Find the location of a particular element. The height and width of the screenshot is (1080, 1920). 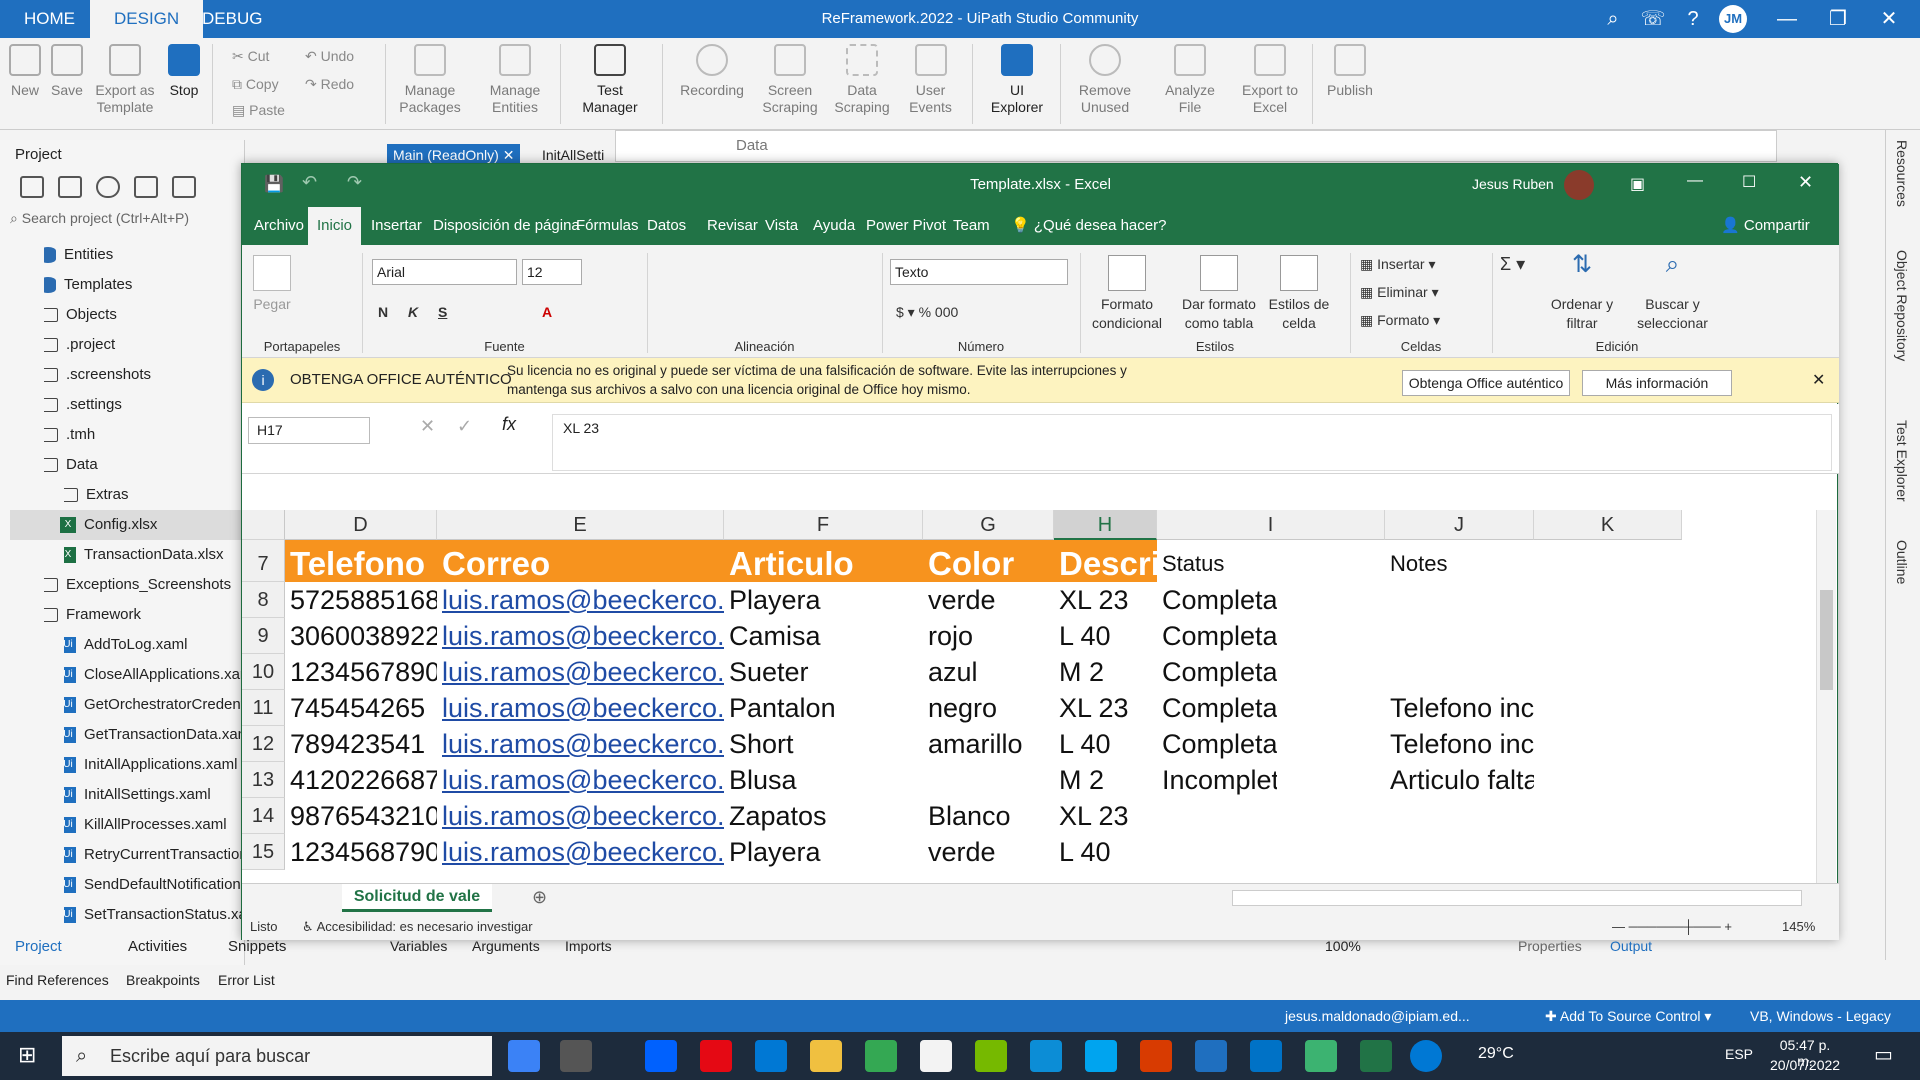

header-cell: Telefono is located at coordinates (361, 561).